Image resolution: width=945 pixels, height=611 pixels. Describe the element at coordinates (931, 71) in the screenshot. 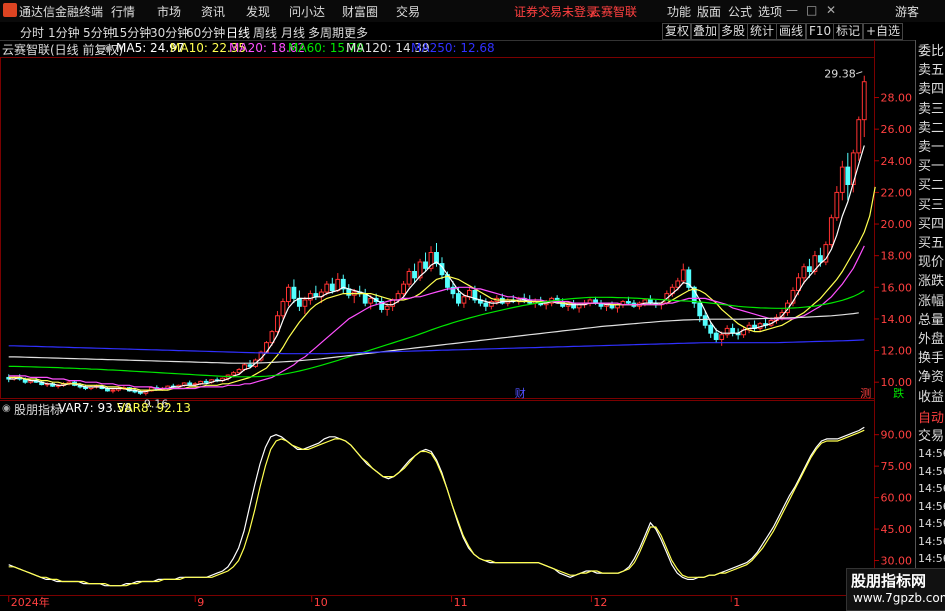

I see `panel-label-1: 卖五` at that location.